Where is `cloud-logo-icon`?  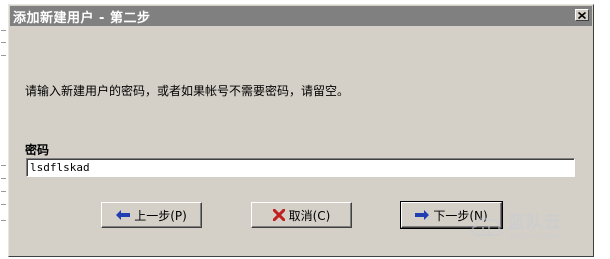 cloud-logo-icon is located at coordinates (487, 226).